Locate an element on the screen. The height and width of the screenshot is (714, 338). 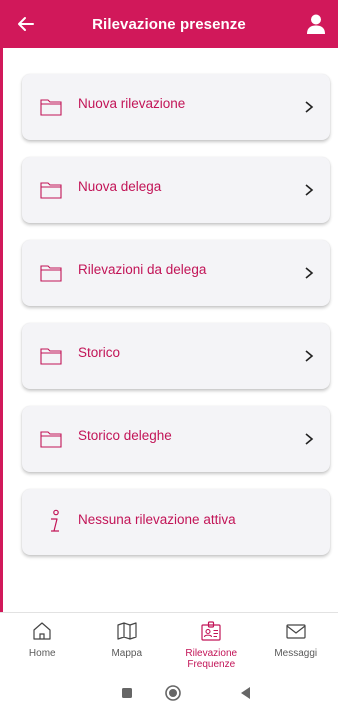
user-icon is located at coordinates (316, 24).